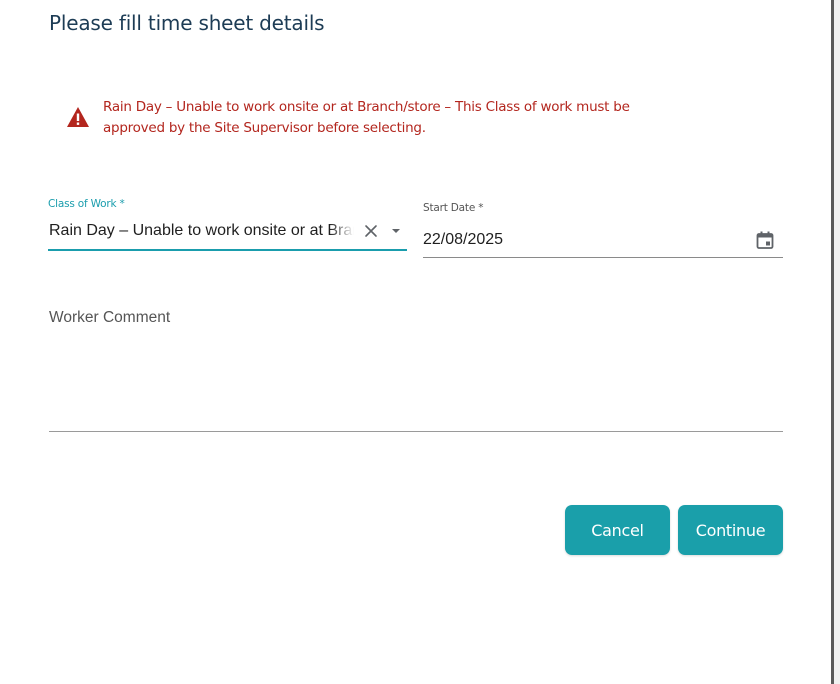 This screenshot has width=840, height=684. I want to click on start-date-label: Start Date *, so click(453, 208).